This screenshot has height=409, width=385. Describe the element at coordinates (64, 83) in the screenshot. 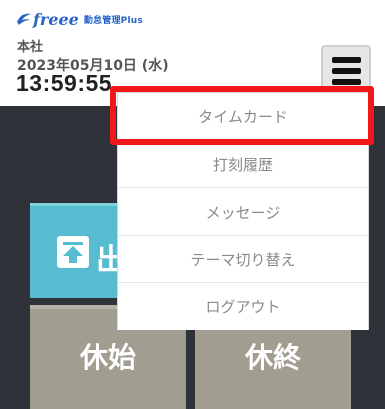

I see `current-time: 13:59:55` at that location.